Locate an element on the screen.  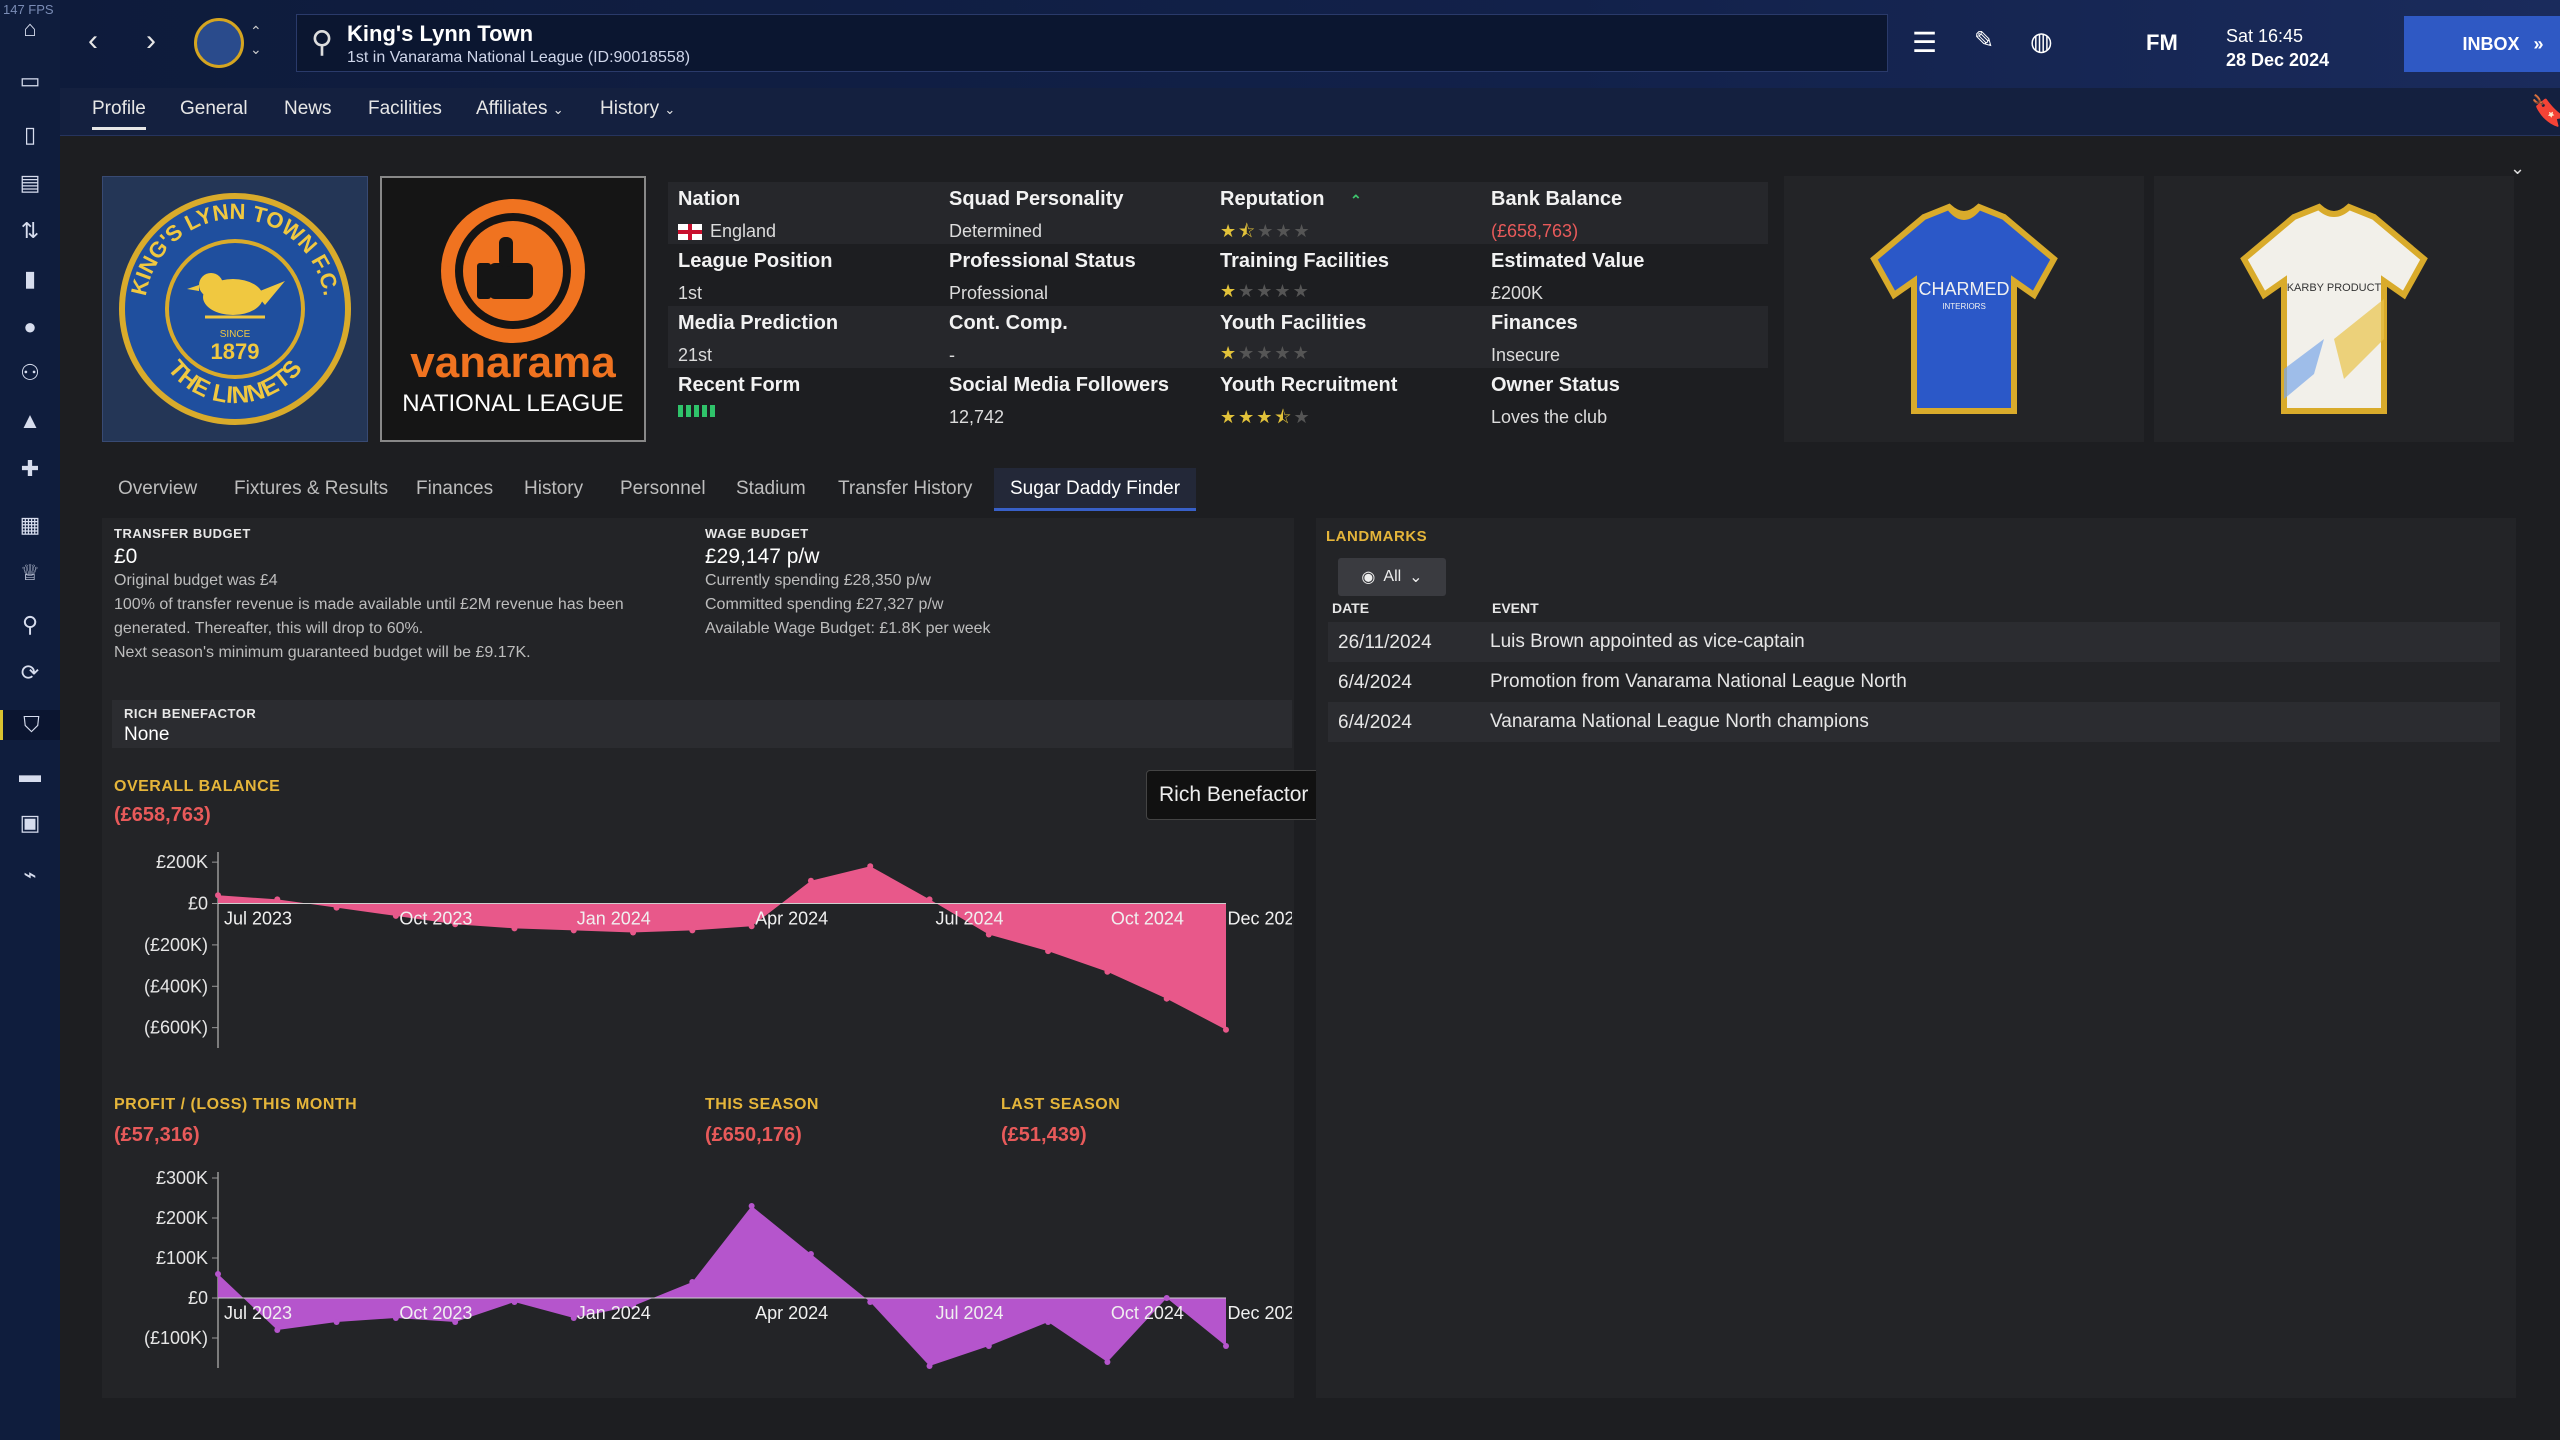
game-clock: Sat 16:45 28 Dec 2024 is located at coordinates (2277, 48).